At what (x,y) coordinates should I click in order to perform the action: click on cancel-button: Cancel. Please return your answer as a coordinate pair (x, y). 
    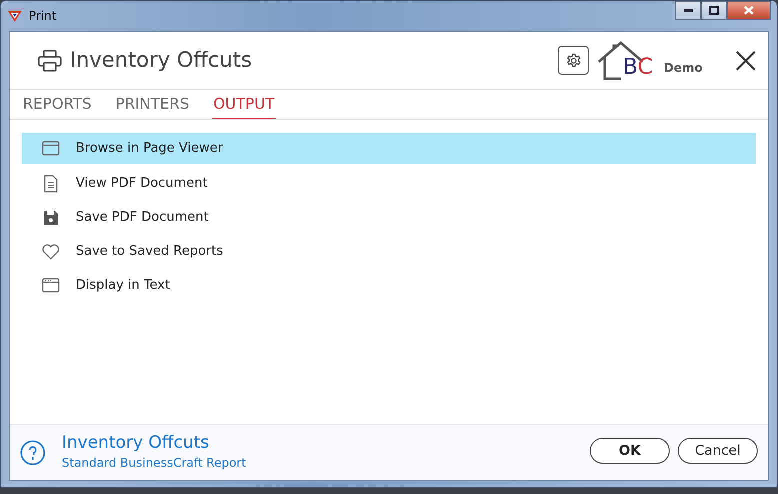
    Looking at the image, I should click on (718, 451).